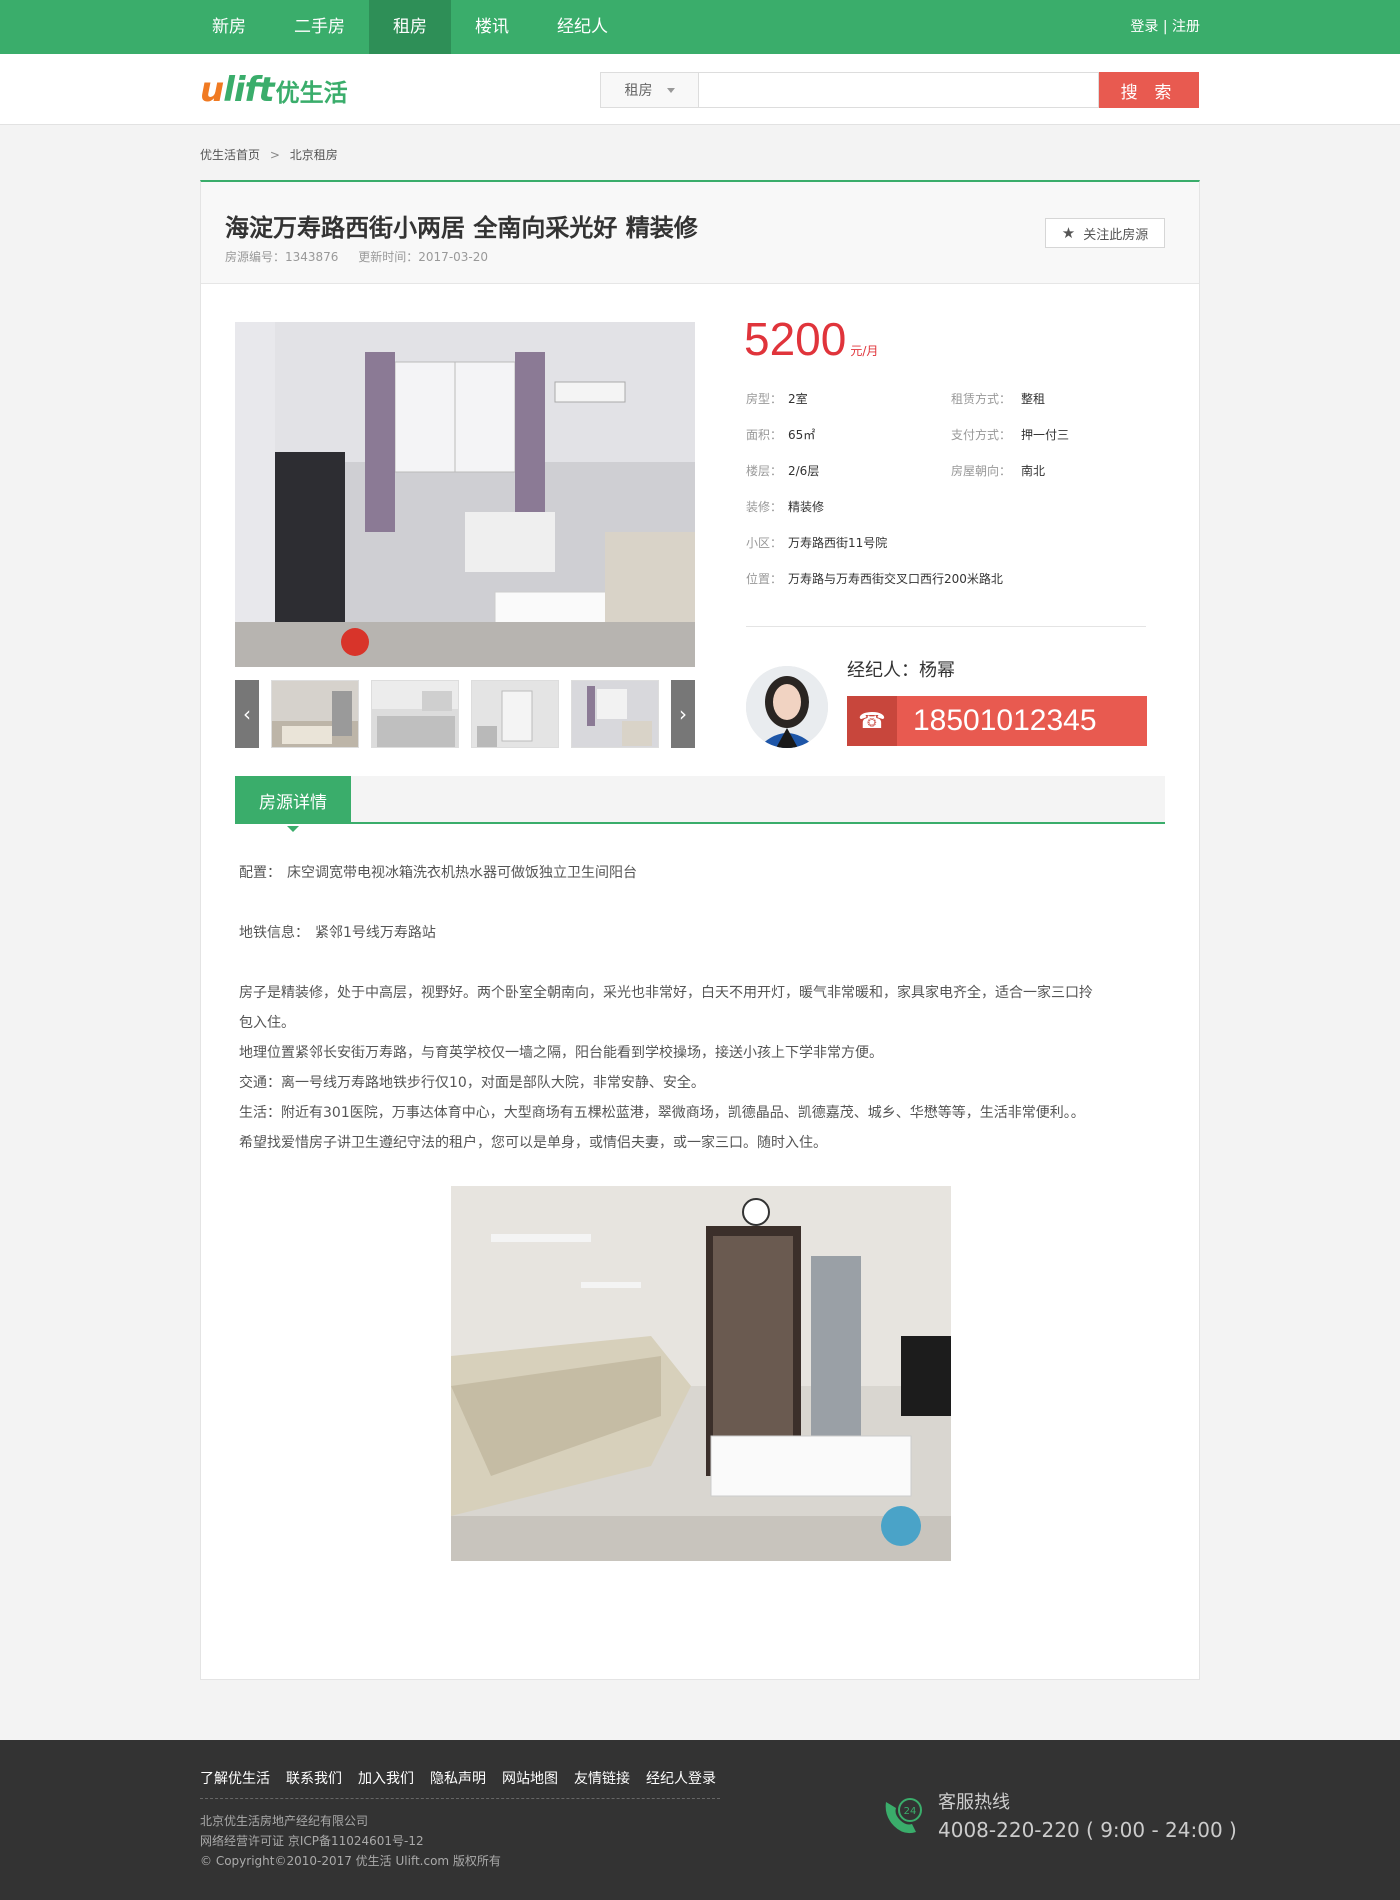 The height and width of the screenshot is (1900, 1400). I want to click on search-type-dropdown: 租房, so click(649, 90).